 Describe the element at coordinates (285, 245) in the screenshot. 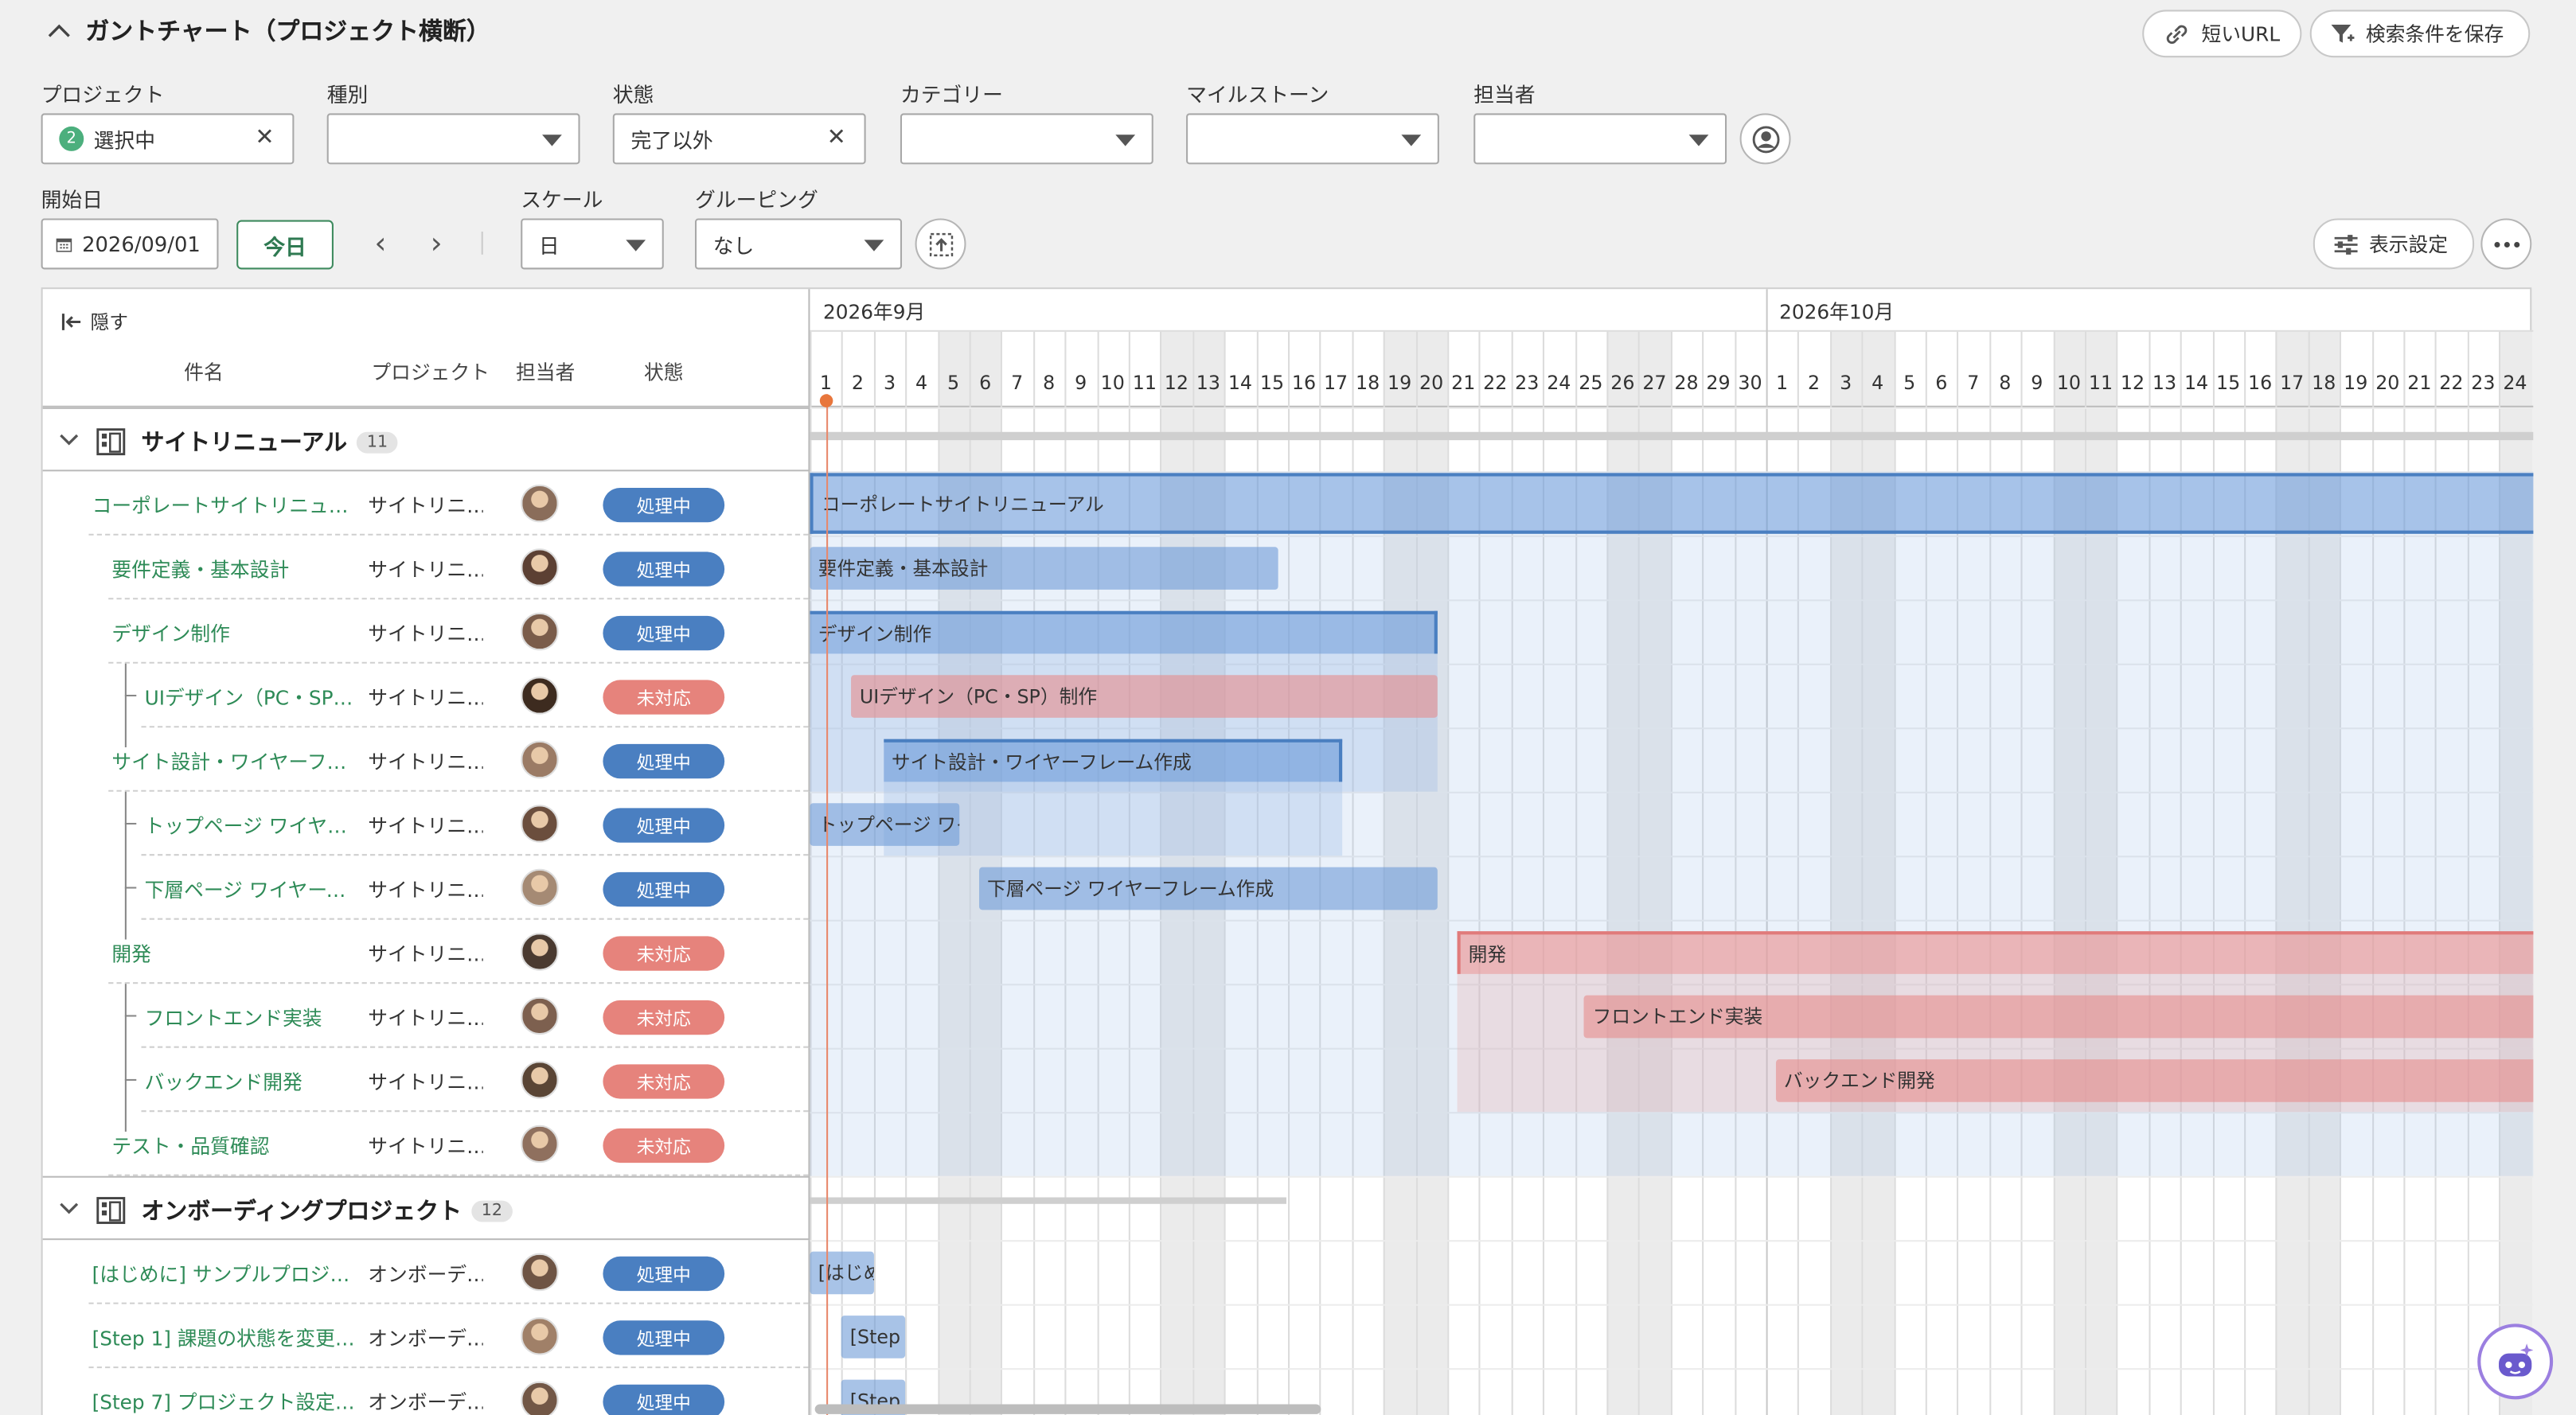

I see `today-button: 今日` at that location.